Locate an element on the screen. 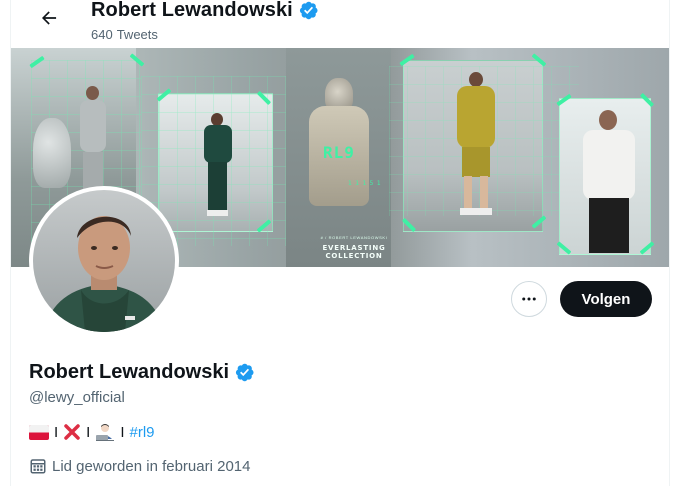  back-button is located at coordinates (49, 18).